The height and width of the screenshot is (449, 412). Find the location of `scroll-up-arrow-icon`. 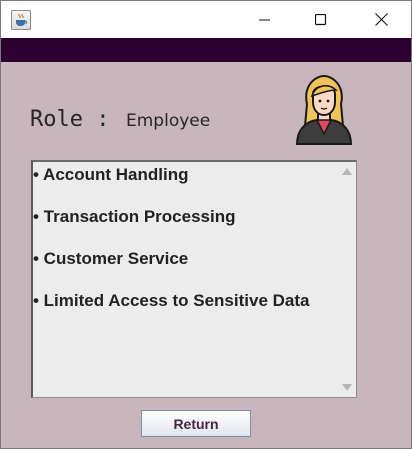

scroll-up-arrow-icon is located at coordinates (347, 171).